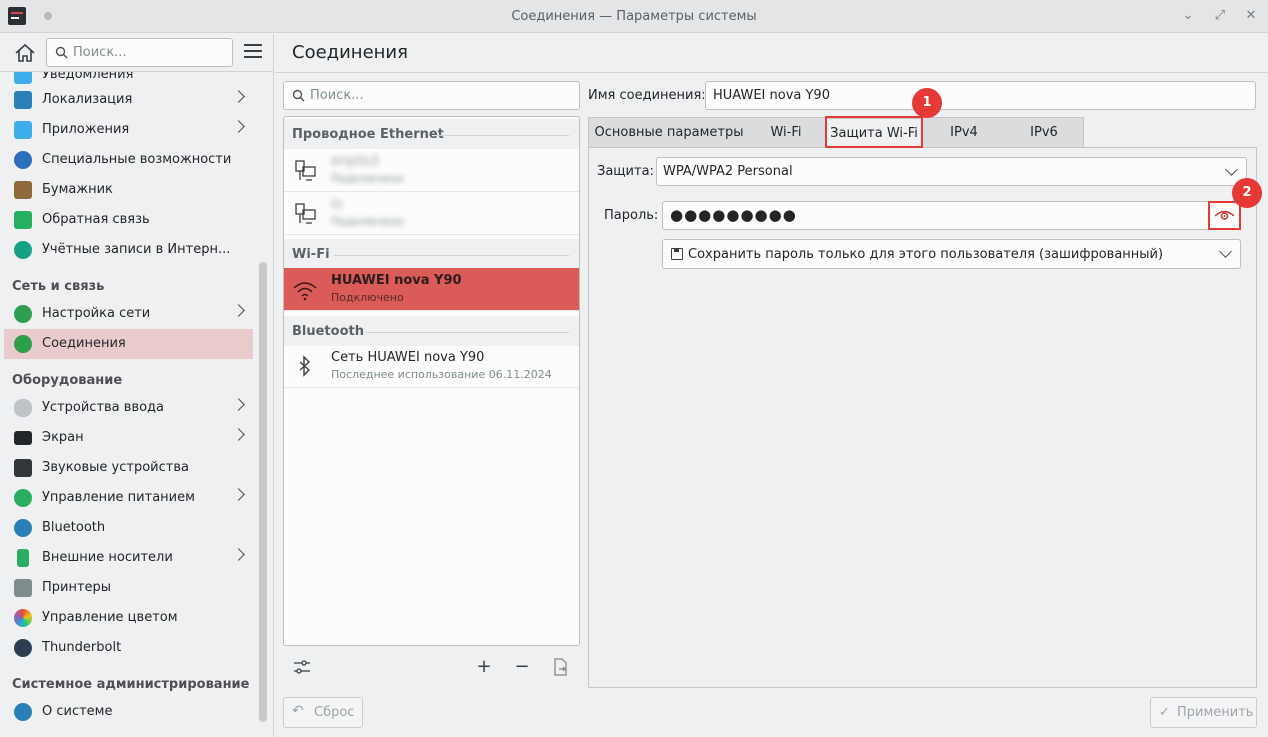 The image size is (1268, 737). Describe the element at coordinates (253, 52) in the screenshot. I see `hamburger-menu-icon` at that location.